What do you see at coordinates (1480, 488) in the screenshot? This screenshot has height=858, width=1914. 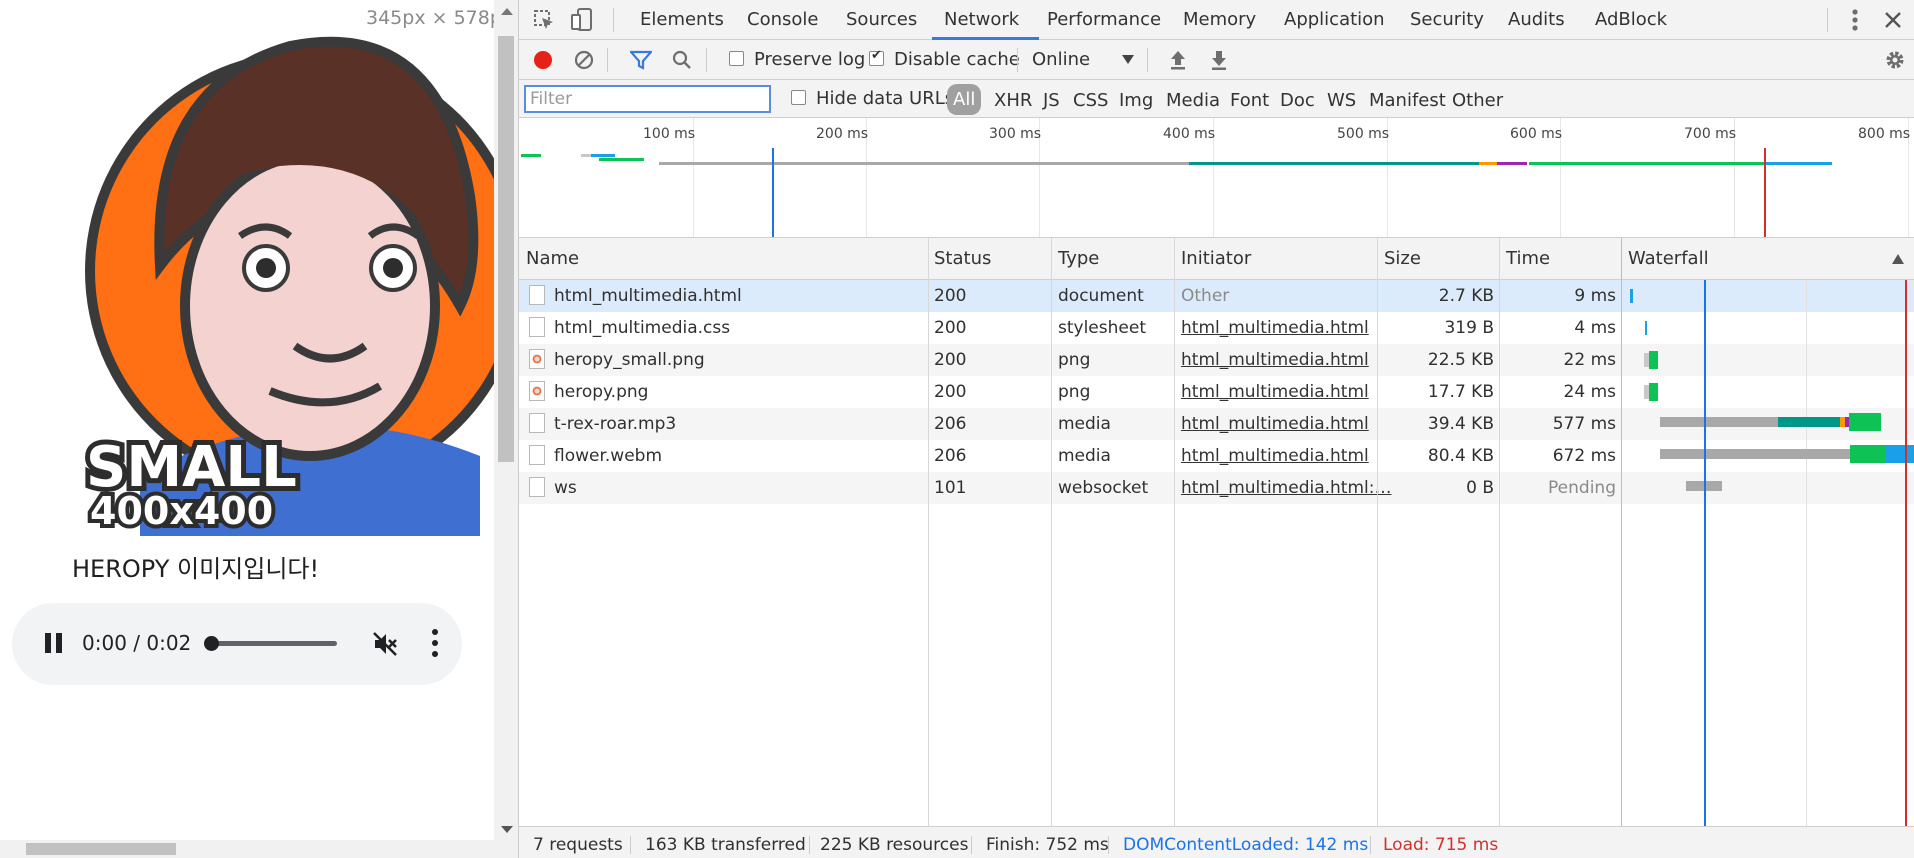 I see `request-size: 0 B` at bounding box center [1480, 488].